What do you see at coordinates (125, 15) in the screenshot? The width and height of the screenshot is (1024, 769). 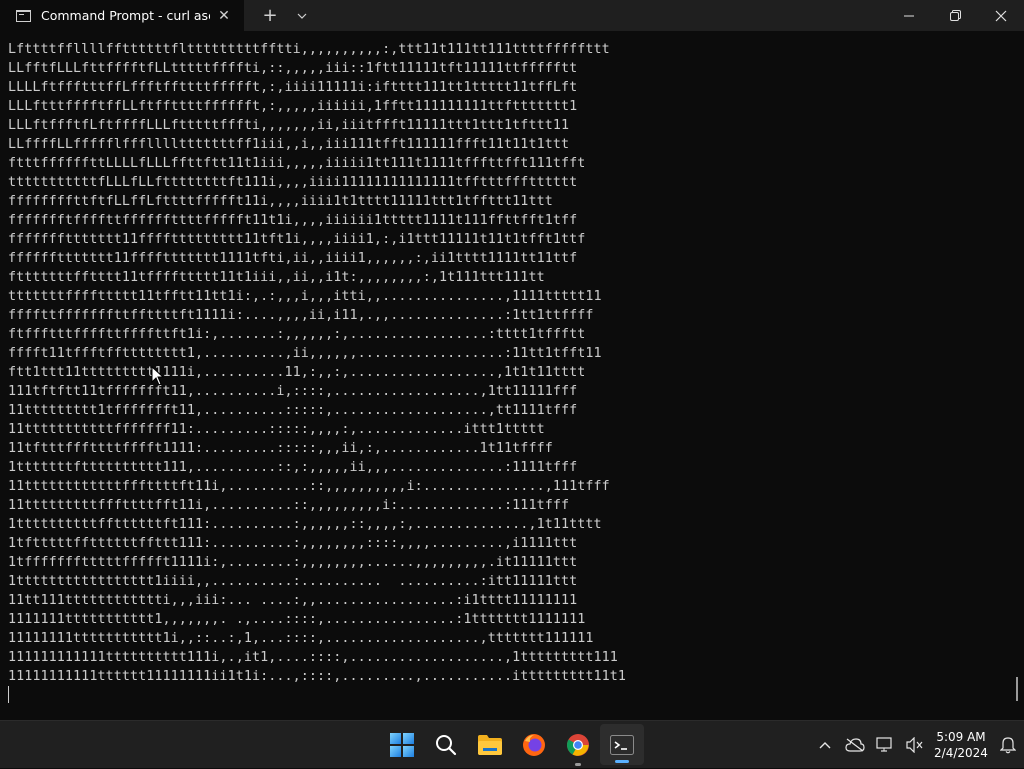 I see `tab-title: Command Prompt - curl ascii` at bounding box center [125, 15].